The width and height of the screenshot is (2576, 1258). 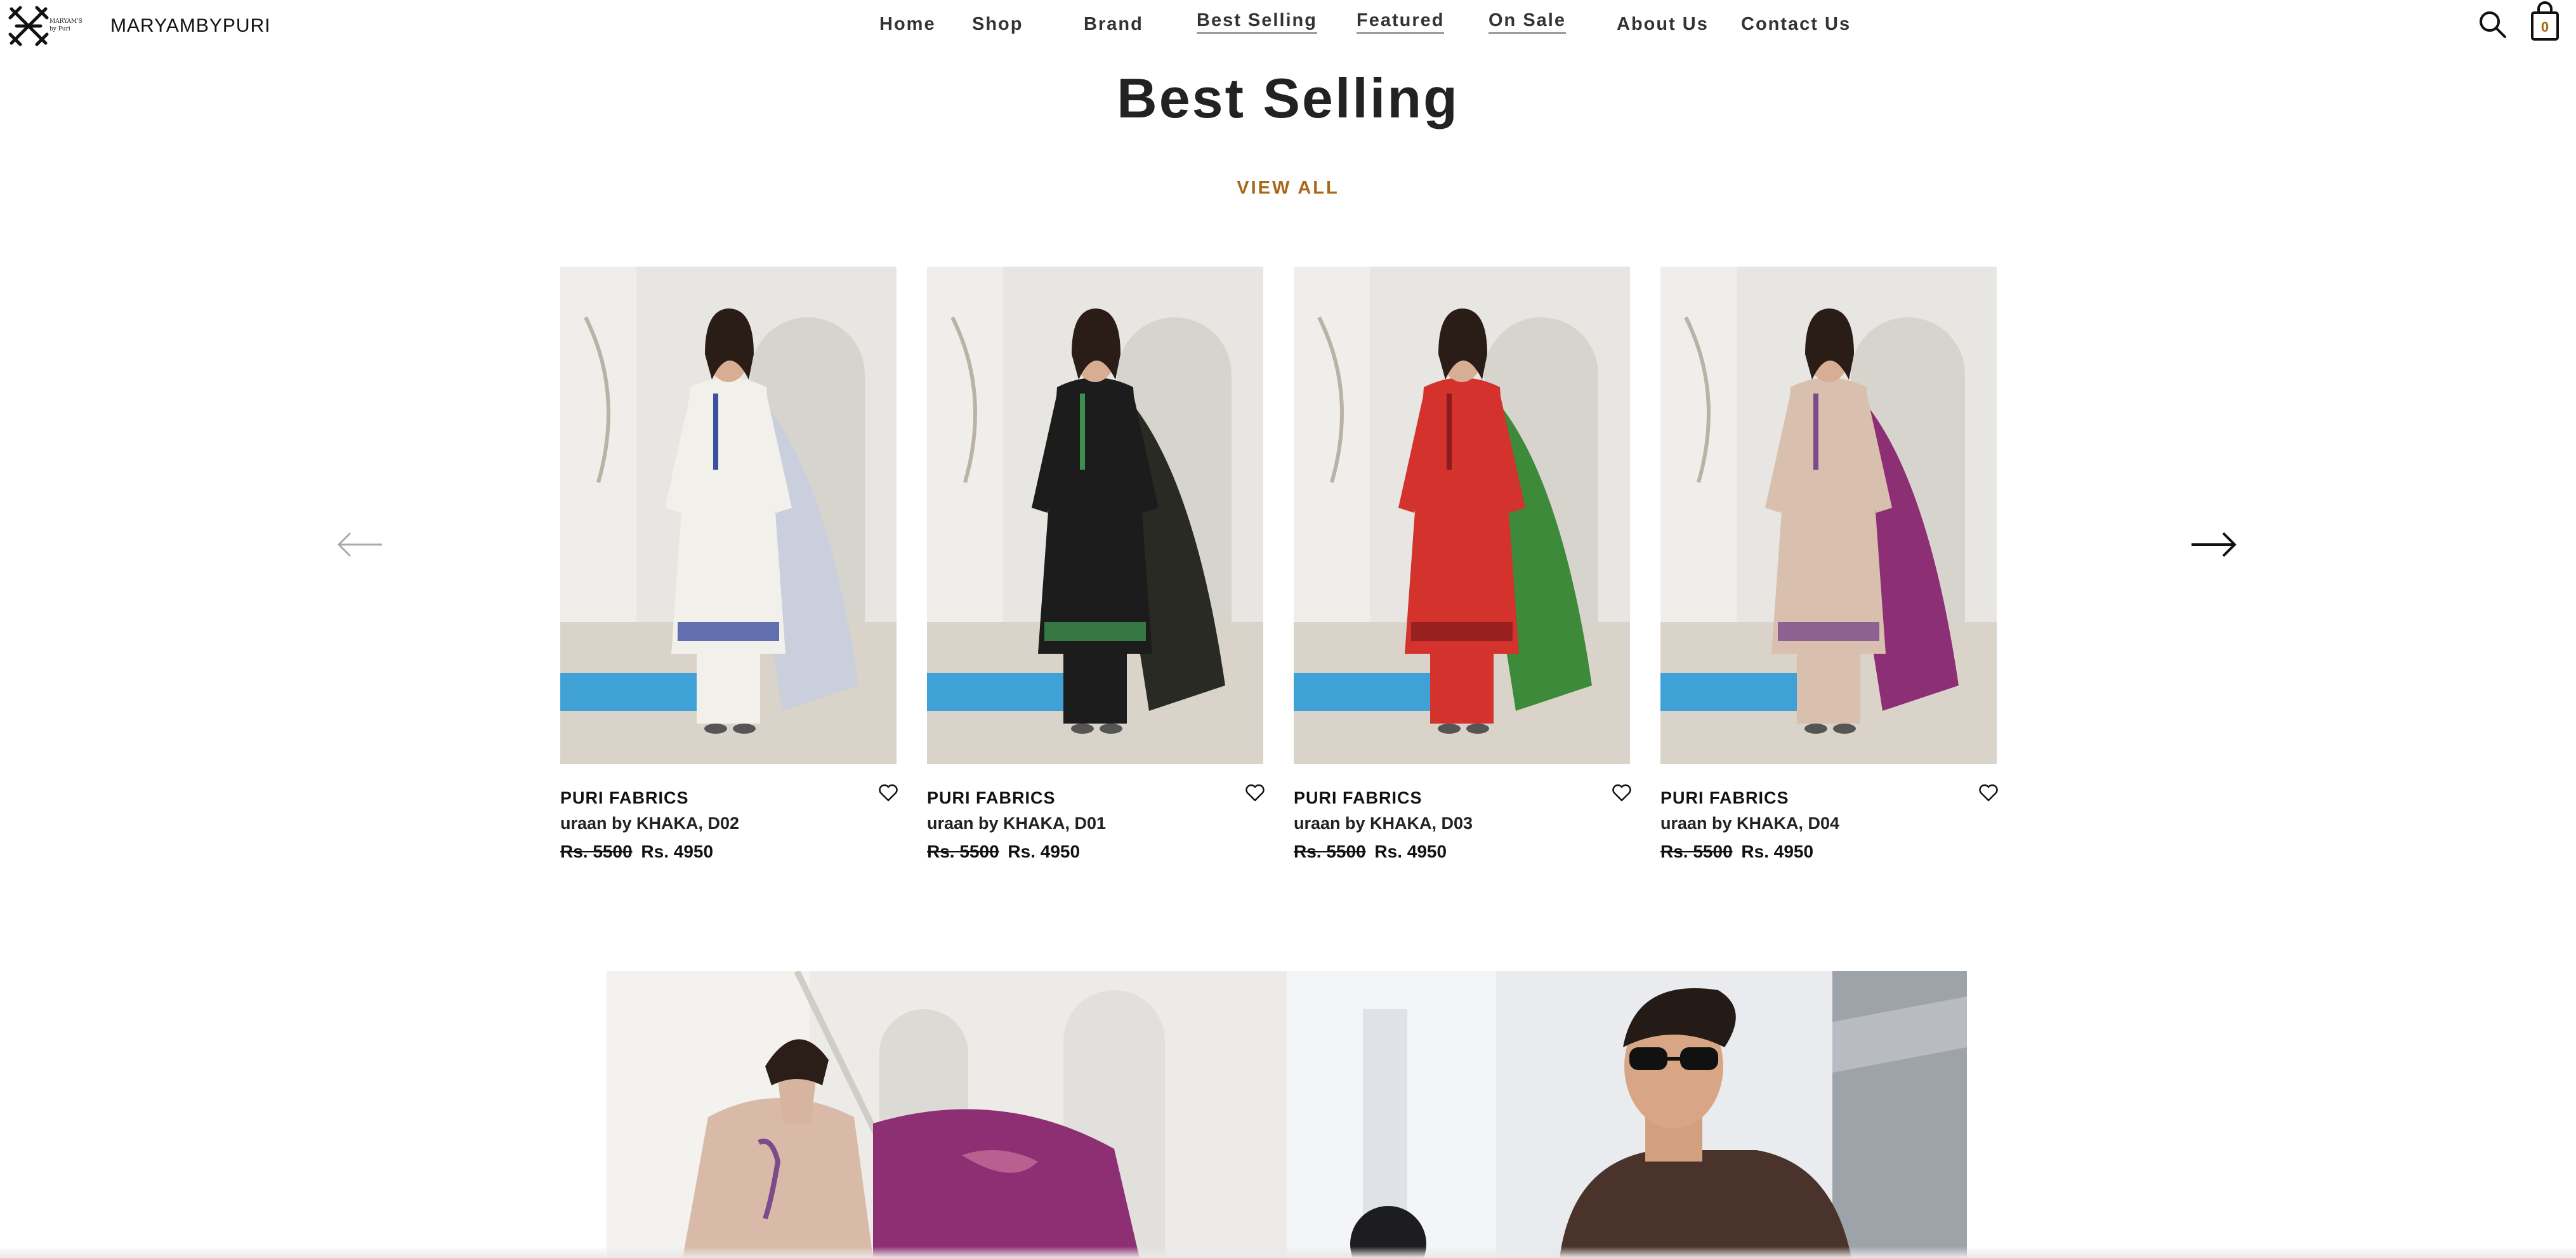 I want to click on nav-best-selling: Best Selling, so click(x=1257, y=22).